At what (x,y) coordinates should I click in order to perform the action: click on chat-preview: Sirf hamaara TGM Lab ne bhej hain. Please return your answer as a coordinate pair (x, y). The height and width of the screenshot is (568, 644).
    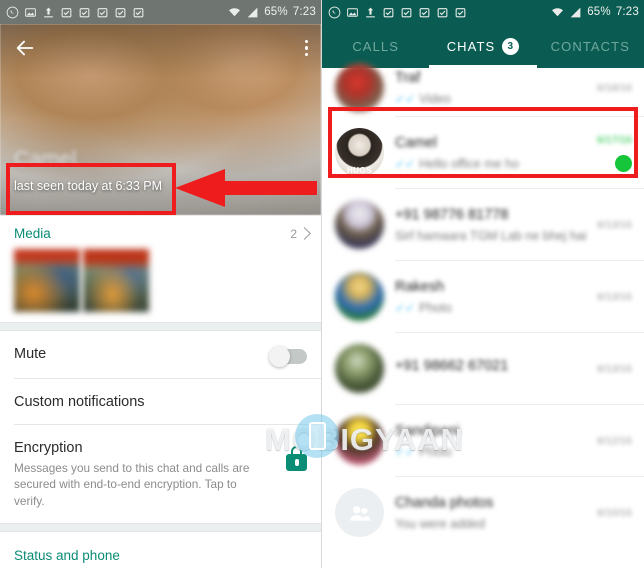
    Looking at the image, I should click on (490, 236).